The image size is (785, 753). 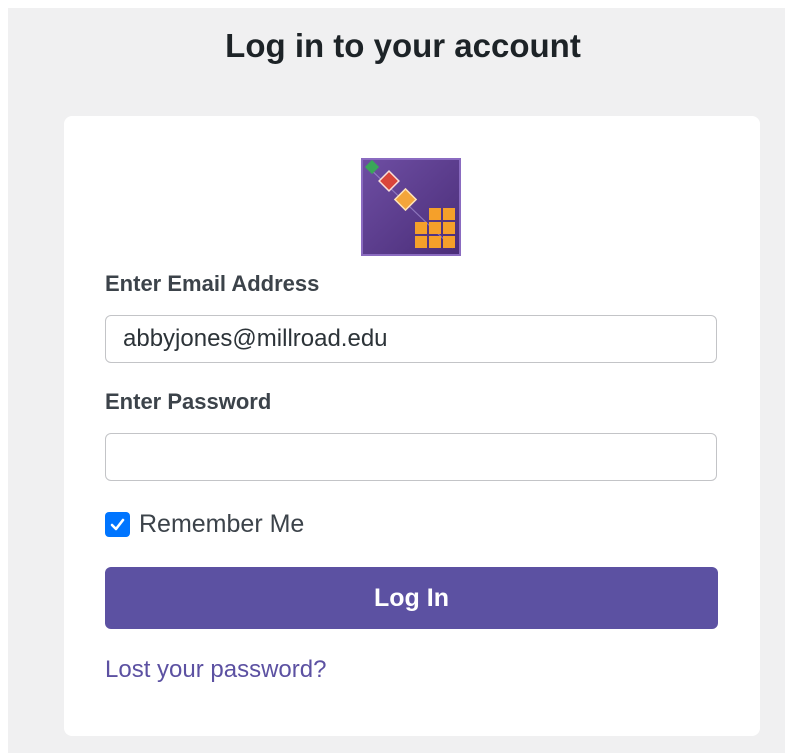 What do you see at coordinates (411, 457) in the screenshot?
I see `password-field` at bounding box center [411, 457].